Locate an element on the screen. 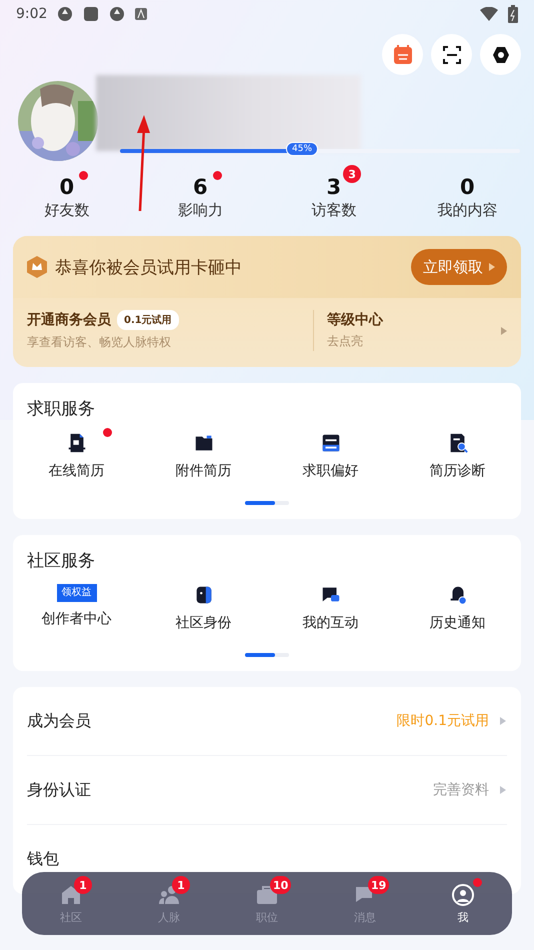 The width and height of the screenshot is (534, 950). nav-tab: 消息 19 is located at coordinates (365, 903).